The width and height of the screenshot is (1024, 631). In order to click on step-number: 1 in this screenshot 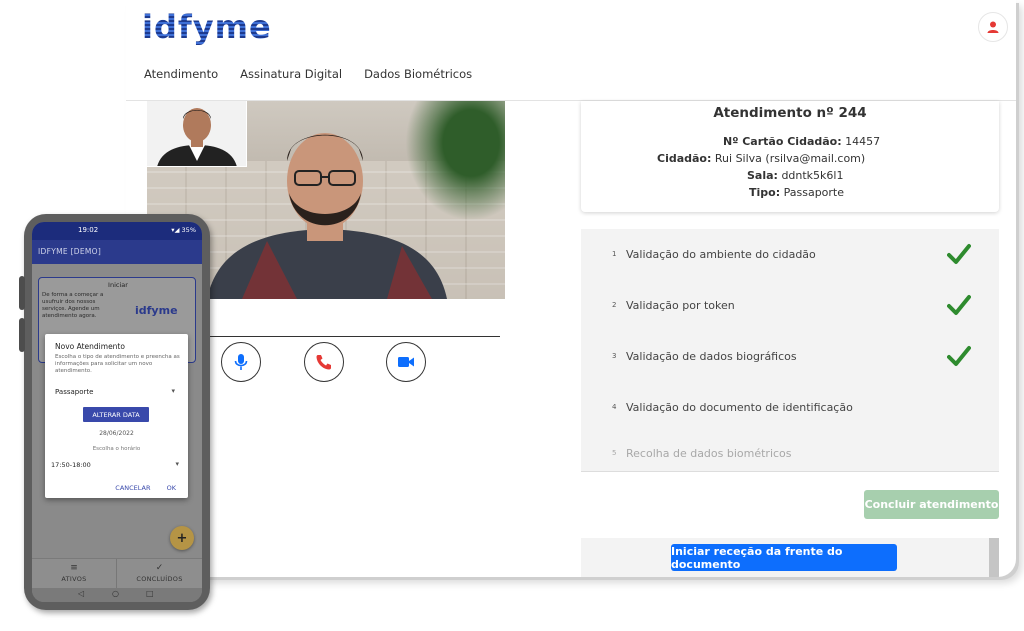, I will do `click(614, 254)`.